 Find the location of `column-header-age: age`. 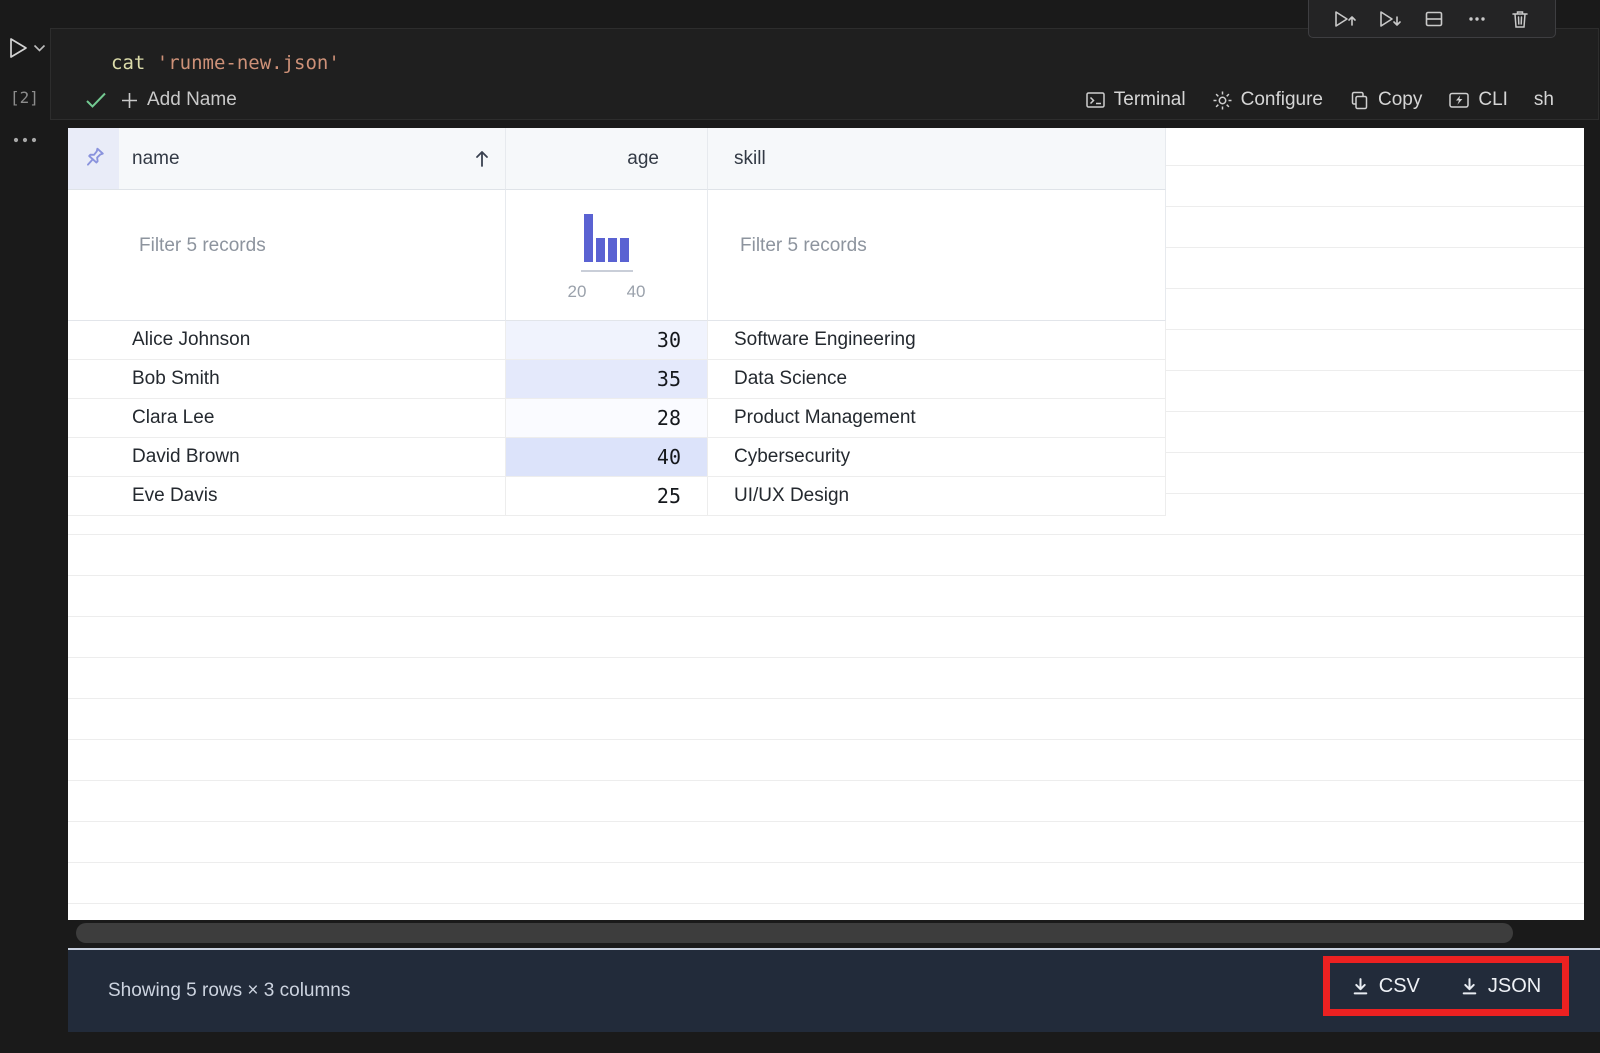

column-header-age: age is located at coordinates (606, 159).